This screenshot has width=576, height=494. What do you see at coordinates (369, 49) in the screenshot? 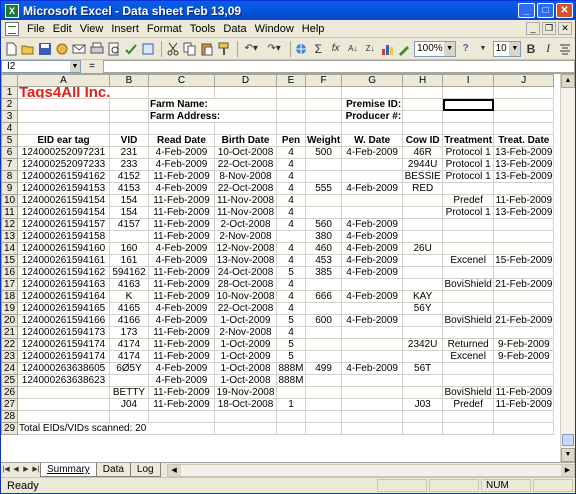
I see `sort-descending-icon: Z↓` at bounding box center [369, 49].